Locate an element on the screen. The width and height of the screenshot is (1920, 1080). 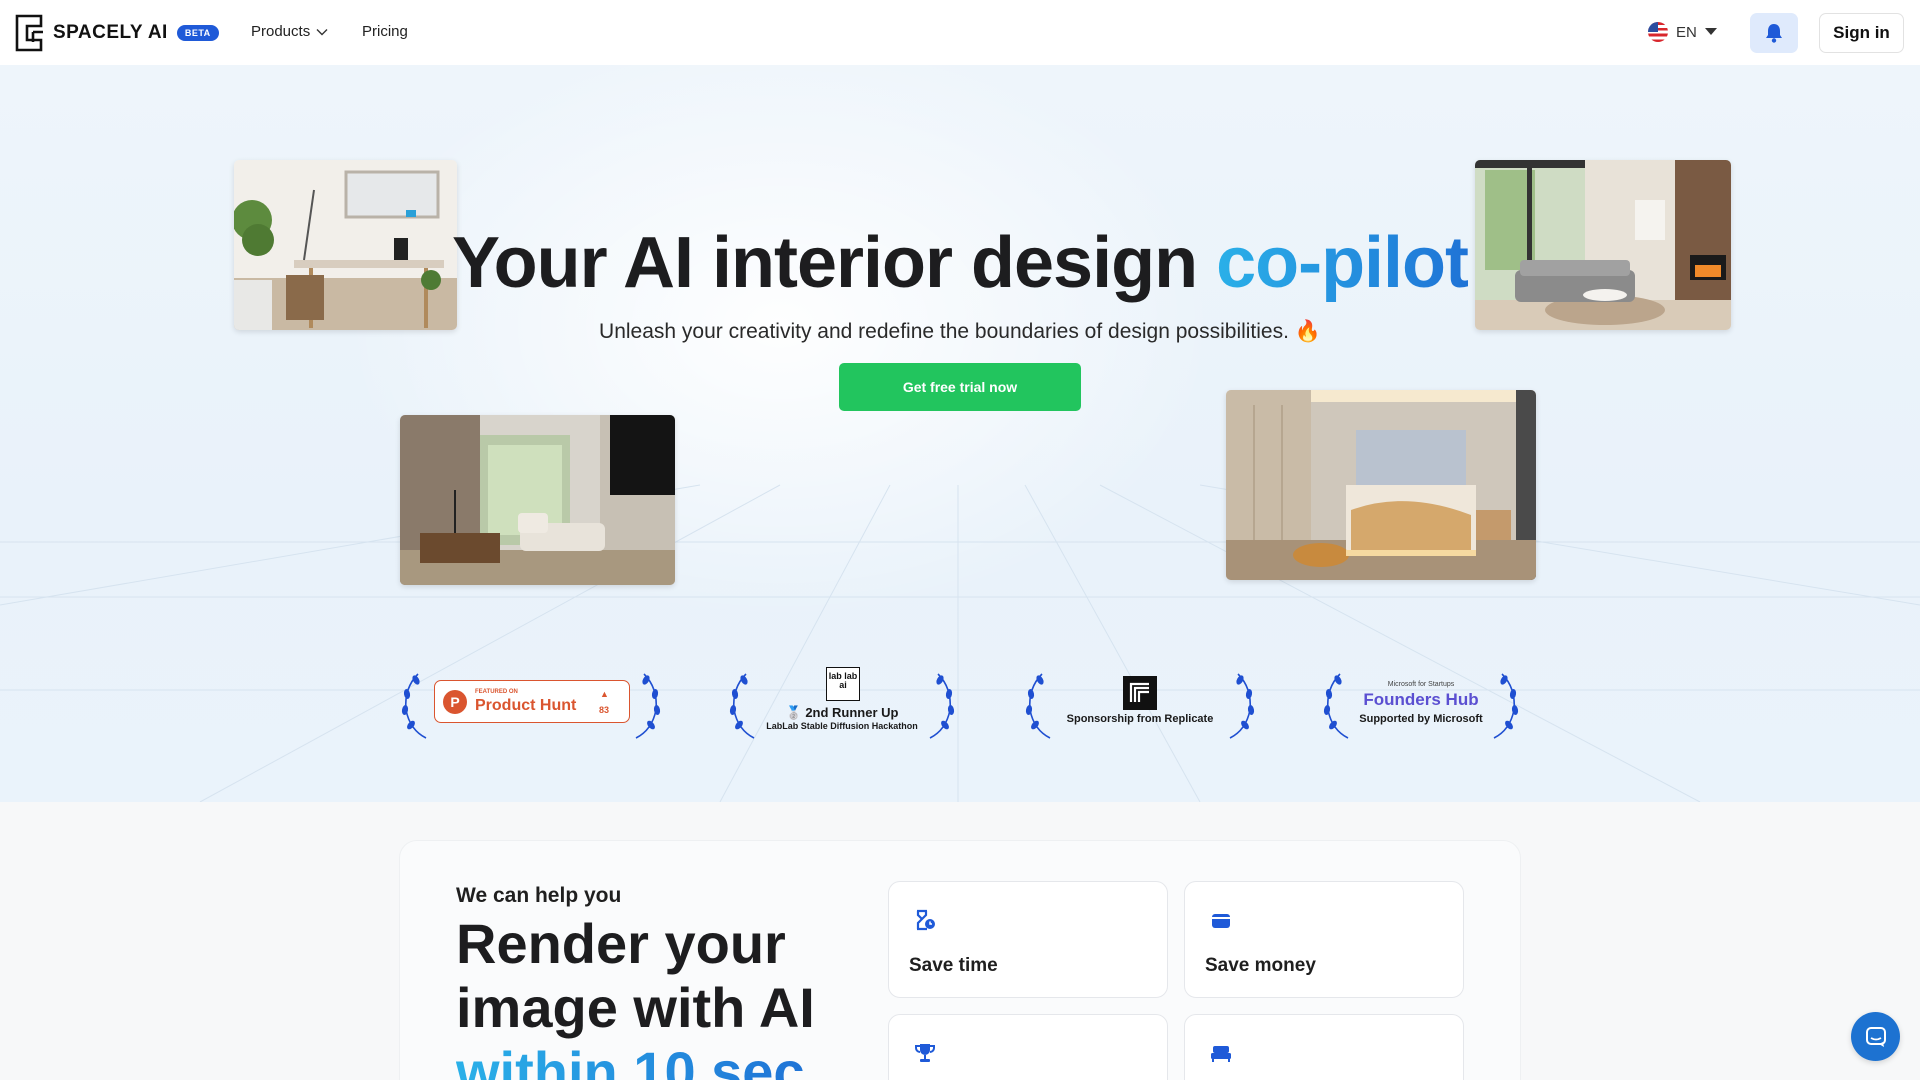
replicate-logo-icon is located at coordinates (1140, 693).